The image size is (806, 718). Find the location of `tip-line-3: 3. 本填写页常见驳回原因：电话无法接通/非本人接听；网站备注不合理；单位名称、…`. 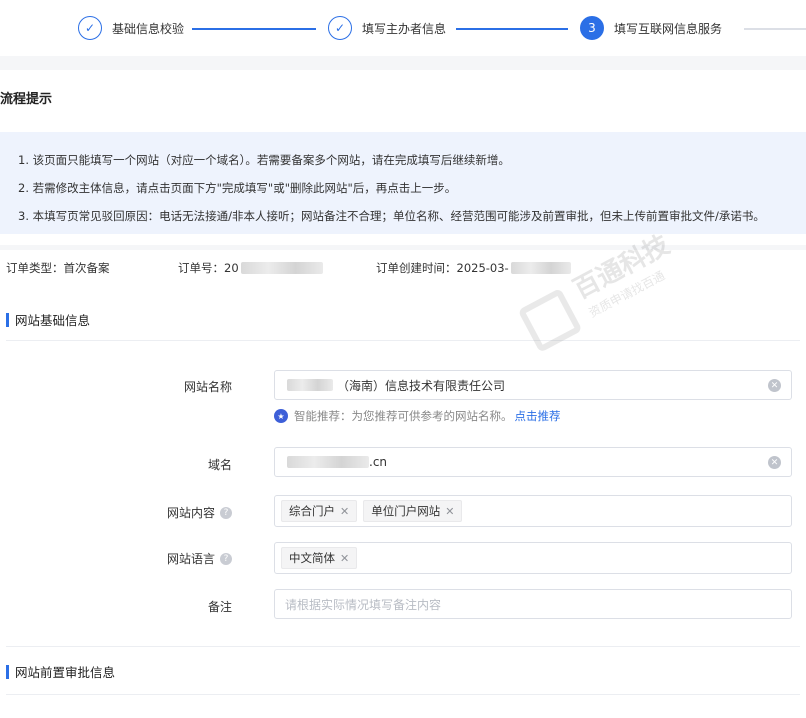

tip-line-3: 3. 本填写页常见驳回原因：电话无法接通/非本人接听；网站备注不合理；单位名称、… is located at coordinates (391, 216).